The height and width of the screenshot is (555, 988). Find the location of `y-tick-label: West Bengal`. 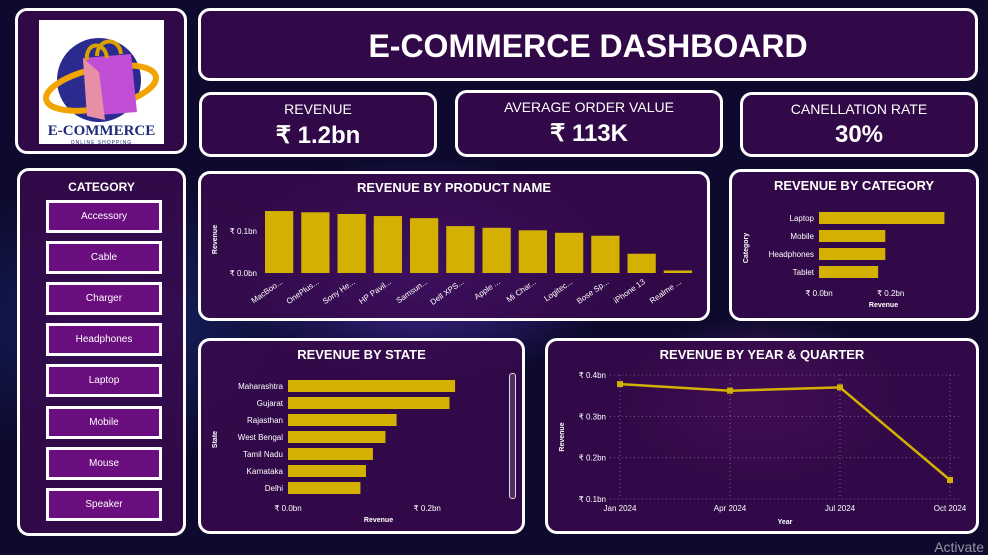

y-tick-label: West Bengal is located at coordinates (260, 437).